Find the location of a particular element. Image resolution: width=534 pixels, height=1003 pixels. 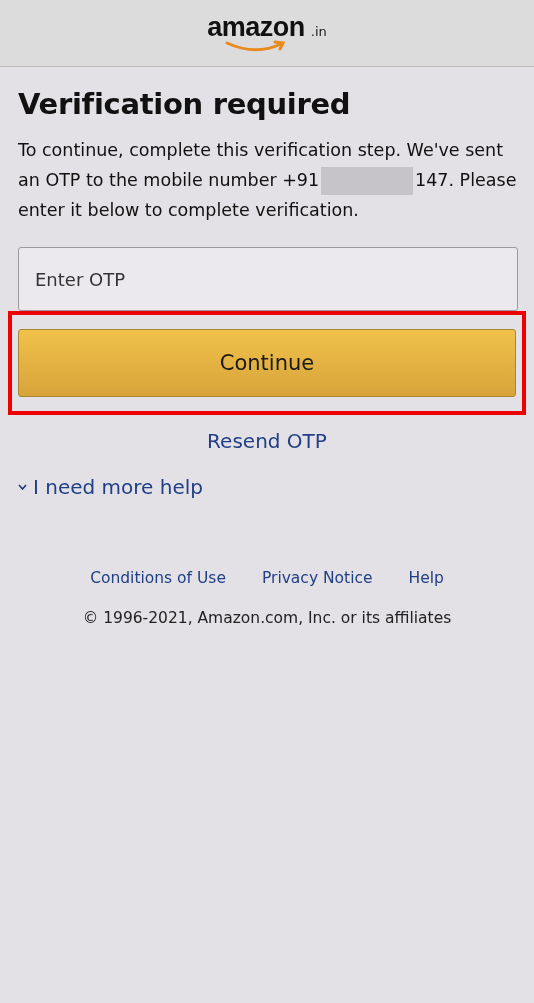

copyright-text: © 1996-2021, Amazon.com, Inc. or its affiliates is located at coordinates (267, 618).